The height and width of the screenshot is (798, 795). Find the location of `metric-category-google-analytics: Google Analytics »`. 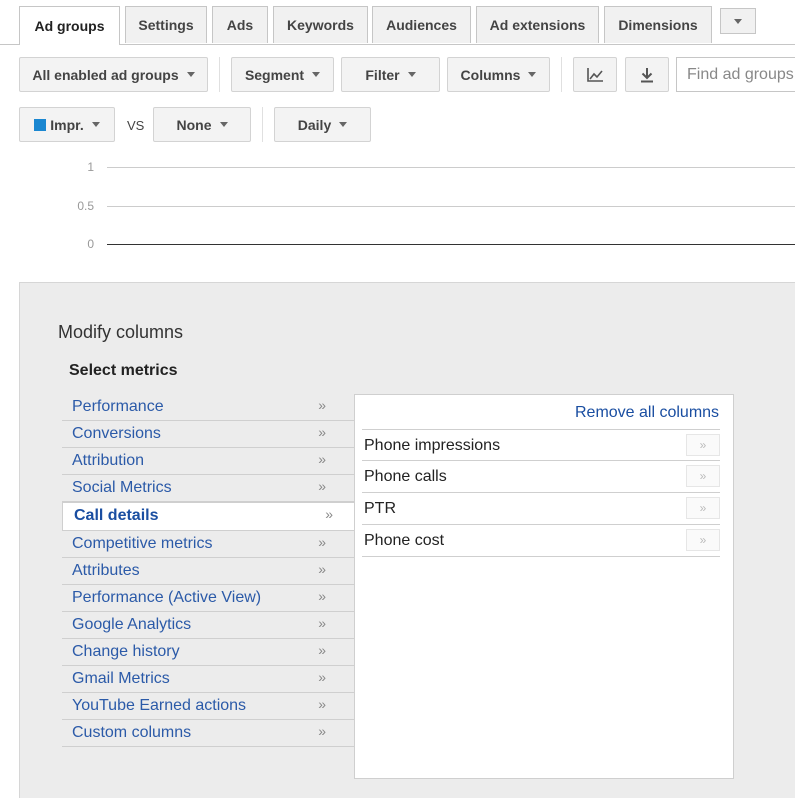

metric-category-google-analytics: Google Analytics » is located at coordinates (208, 625).